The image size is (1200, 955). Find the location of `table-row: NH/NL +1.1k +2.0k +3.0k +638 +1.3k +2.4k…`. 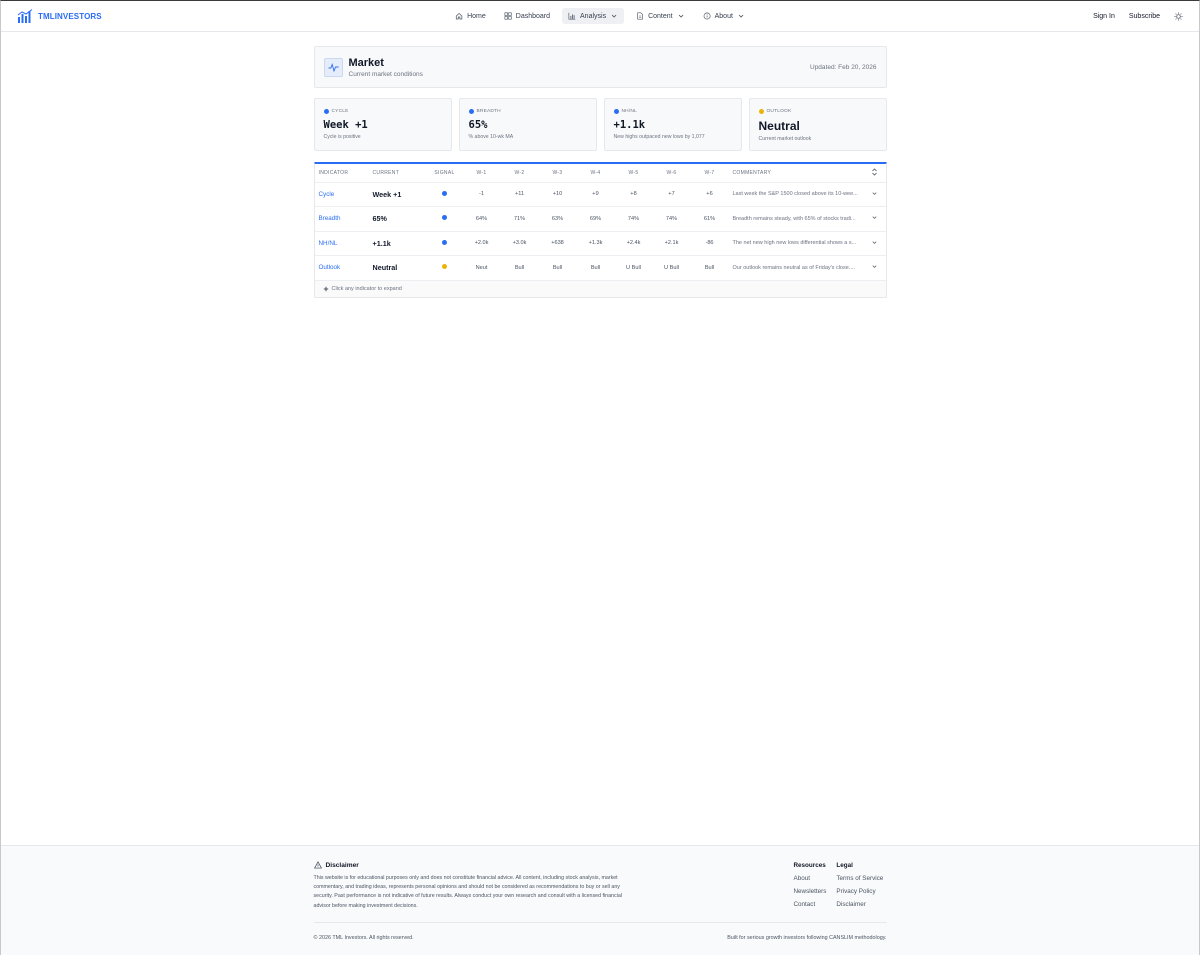

table-row: NH/NL +1.1k +2.0k +3.0k +638 +1.3k +2.4k… is located at coordinates (600, 243).